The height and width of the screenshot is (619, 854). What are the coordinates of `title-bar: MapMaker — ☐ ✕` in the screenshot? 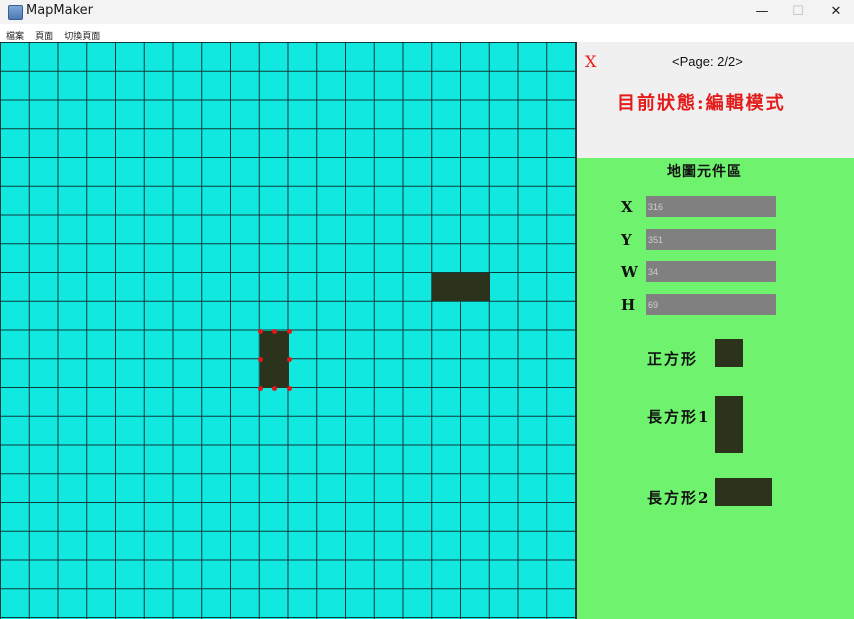 It's located at (427, 12).